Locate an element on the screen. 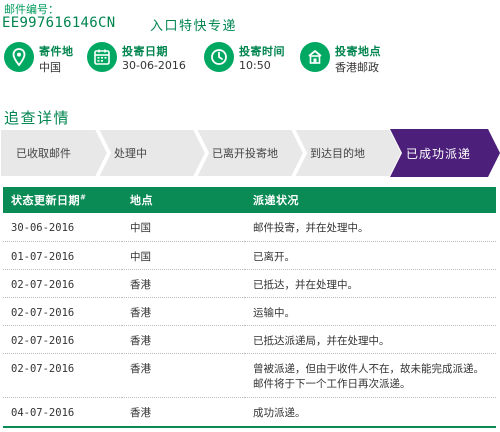 The width and height of the screenshot is (500, 432). delivery-progress: 已收取邮件 处理中 已离开投寄地 到达目的地 已成功派递 is located at coordinates (250, 153).